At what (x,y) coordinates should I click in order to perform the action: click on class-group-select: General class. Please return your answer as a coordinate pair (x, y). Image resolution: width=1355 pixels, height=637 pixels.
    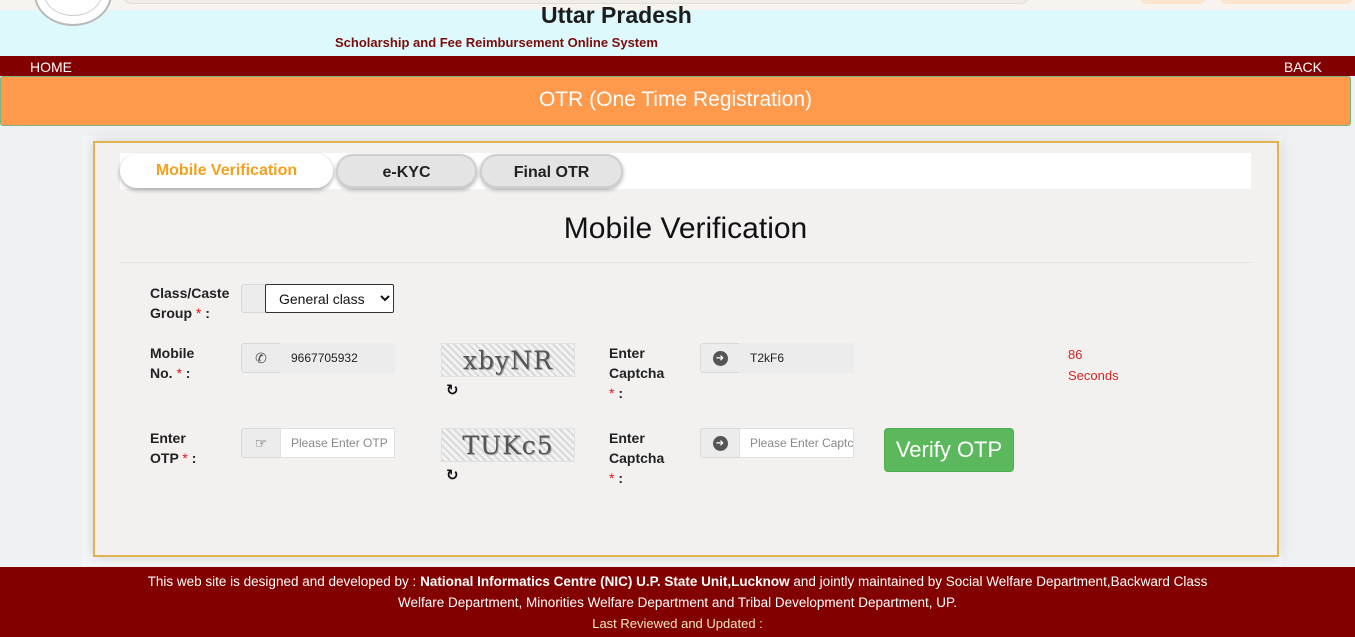
    Looking at the image, I should click on (329, 298).